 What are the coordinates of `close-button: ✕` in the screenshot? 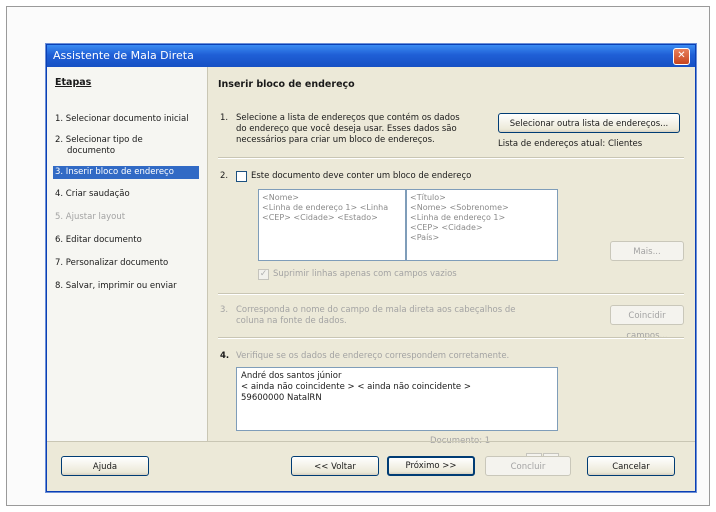 It's located at (681, 56).